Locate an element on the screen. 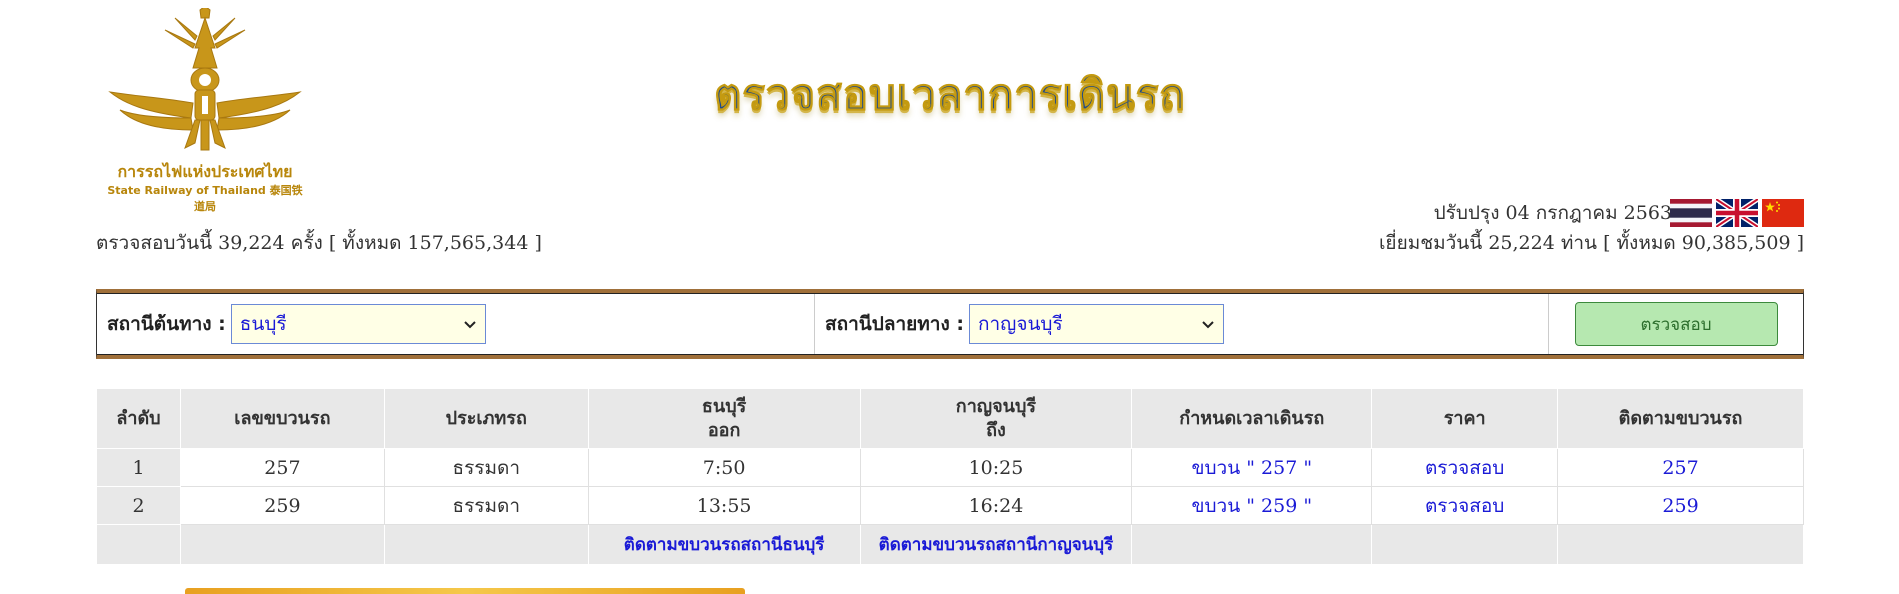 Image resolution: width=1899 pixels, height=594 pixels. row-track-cell: 259 is located at coordinates (1680, 505).